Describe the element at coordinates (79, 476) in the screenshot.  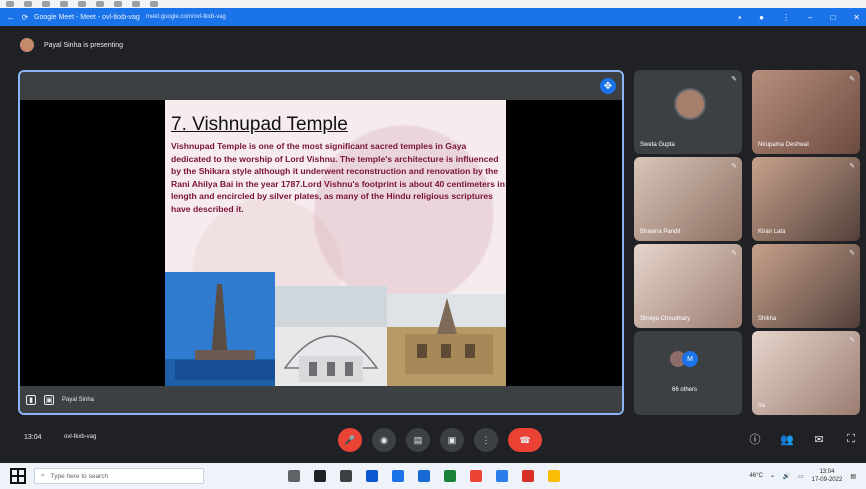
I see `search-placeholder: Type here to search` at that location.